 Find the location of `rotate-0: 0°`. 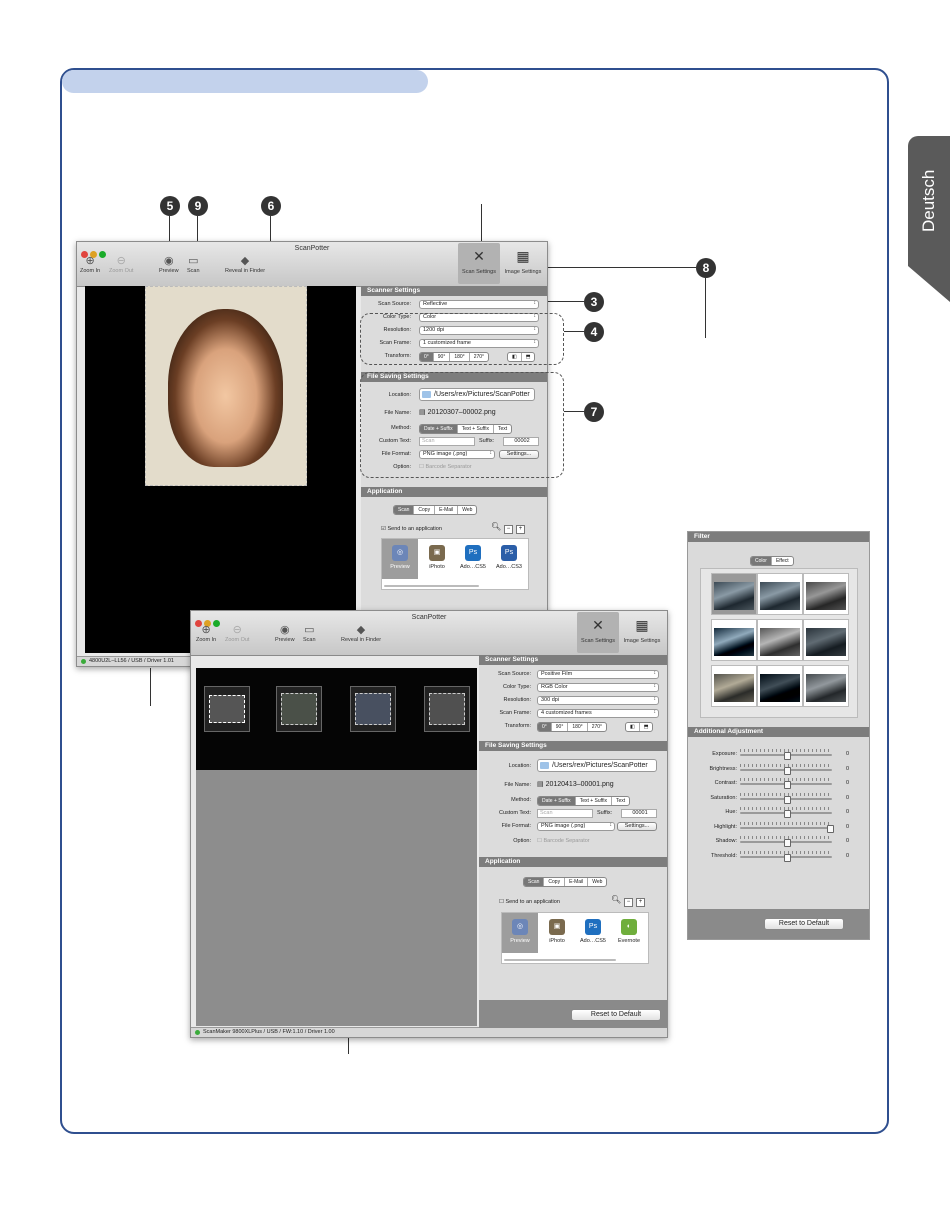

rotate-0: 0° is located at coordinates (545, 727).